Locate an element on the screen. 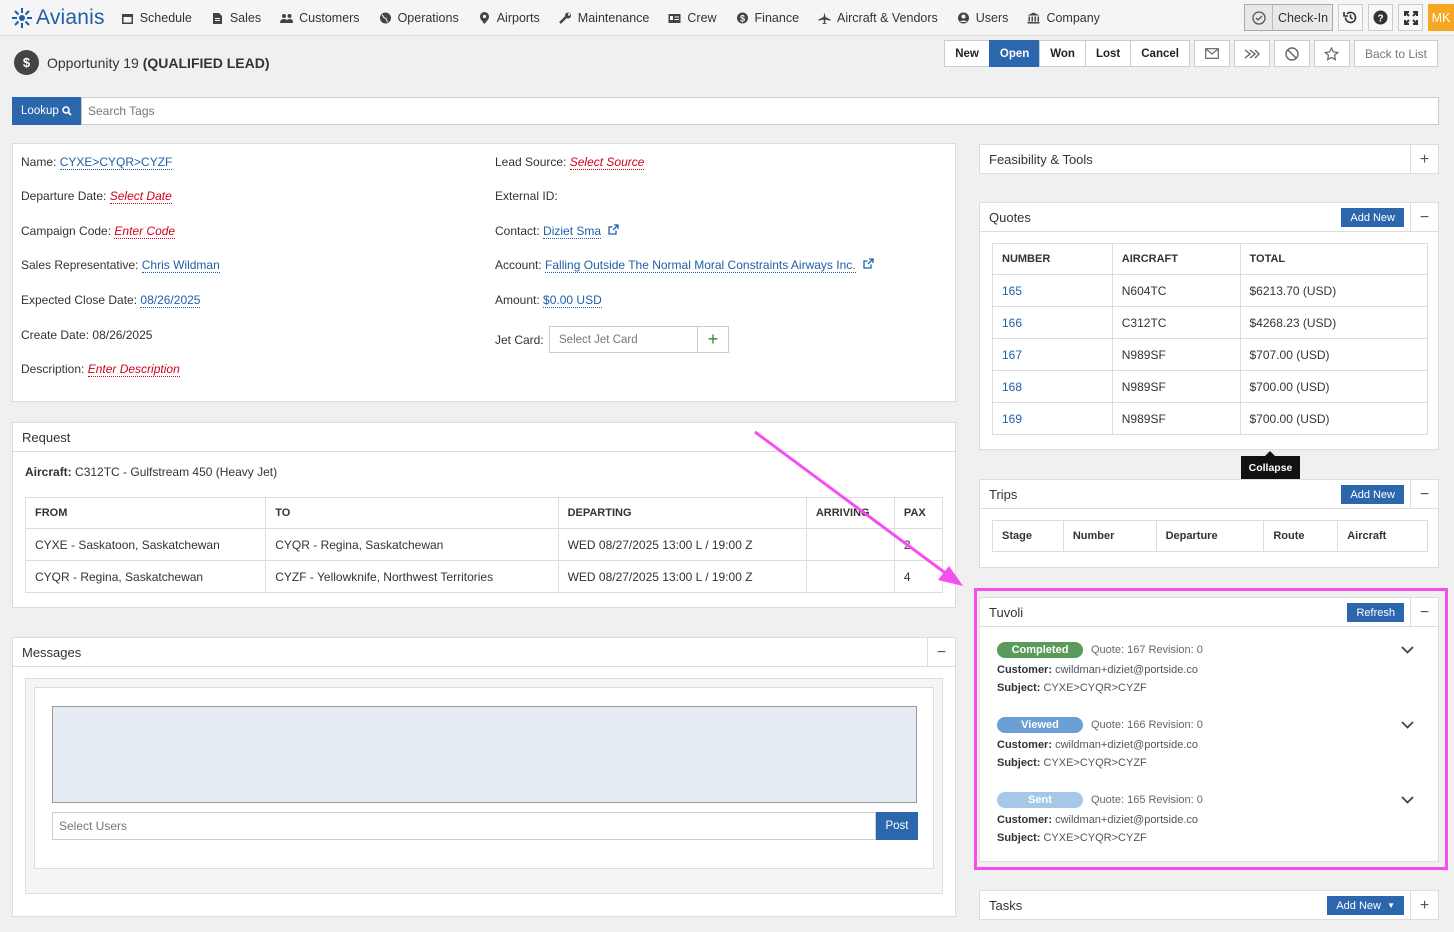  table-cell: 165 is located at coordinates (1052, 290).